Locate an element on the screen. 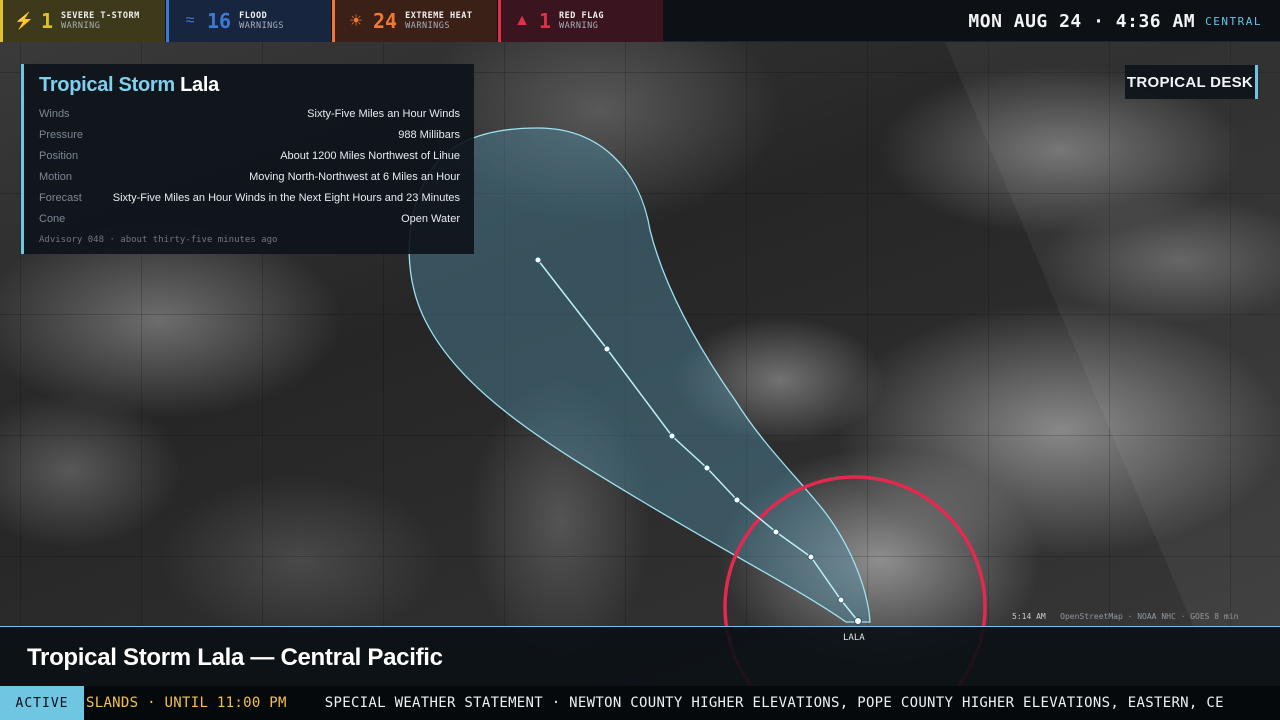  warning-flood: ≈ 16 FLOOD WARNINGS is located at coordinates (248, 21).